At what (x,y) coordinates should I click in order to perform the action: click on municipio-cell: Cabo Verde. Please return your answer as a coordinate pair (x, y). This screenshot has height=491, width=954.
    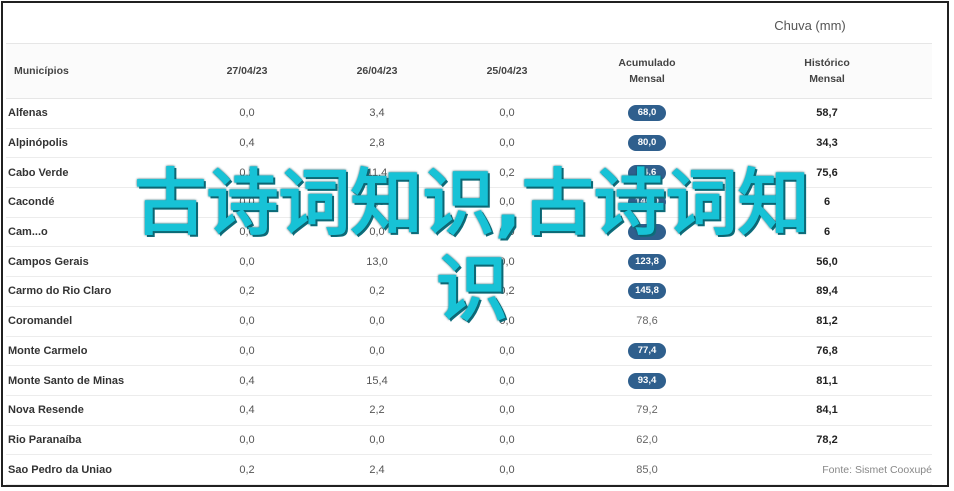
    Looking at the image, I should click on (94, 173).